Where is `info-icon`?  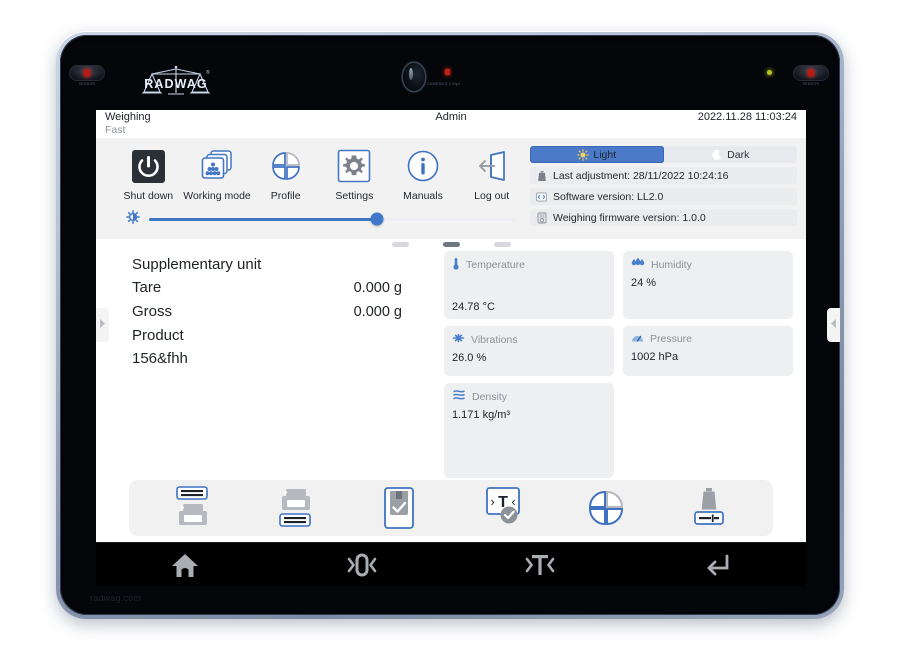 info-icon is located at coordinates (423, 166).